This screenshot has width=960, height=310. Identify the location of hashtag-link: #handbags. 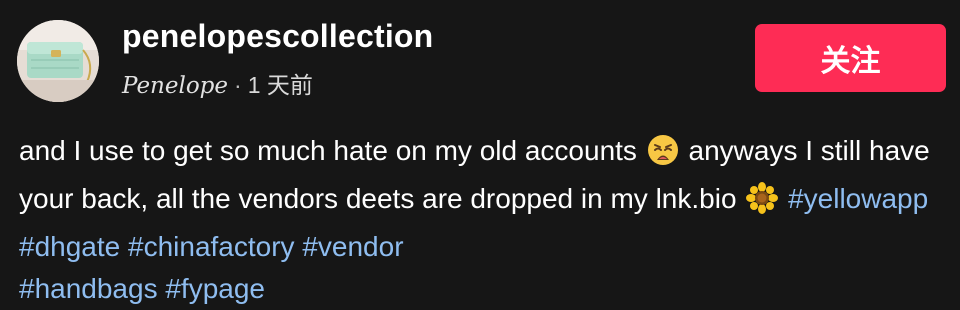
(88, 288).